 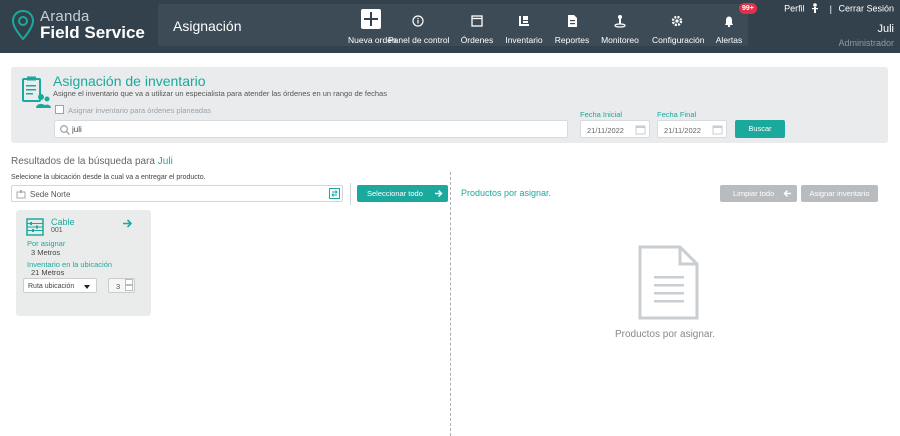 What do you see at coordinates (866, 9) in the screenshot?
I see `logout-link: Cerrar Sesión` at bounding box center [866, 9].